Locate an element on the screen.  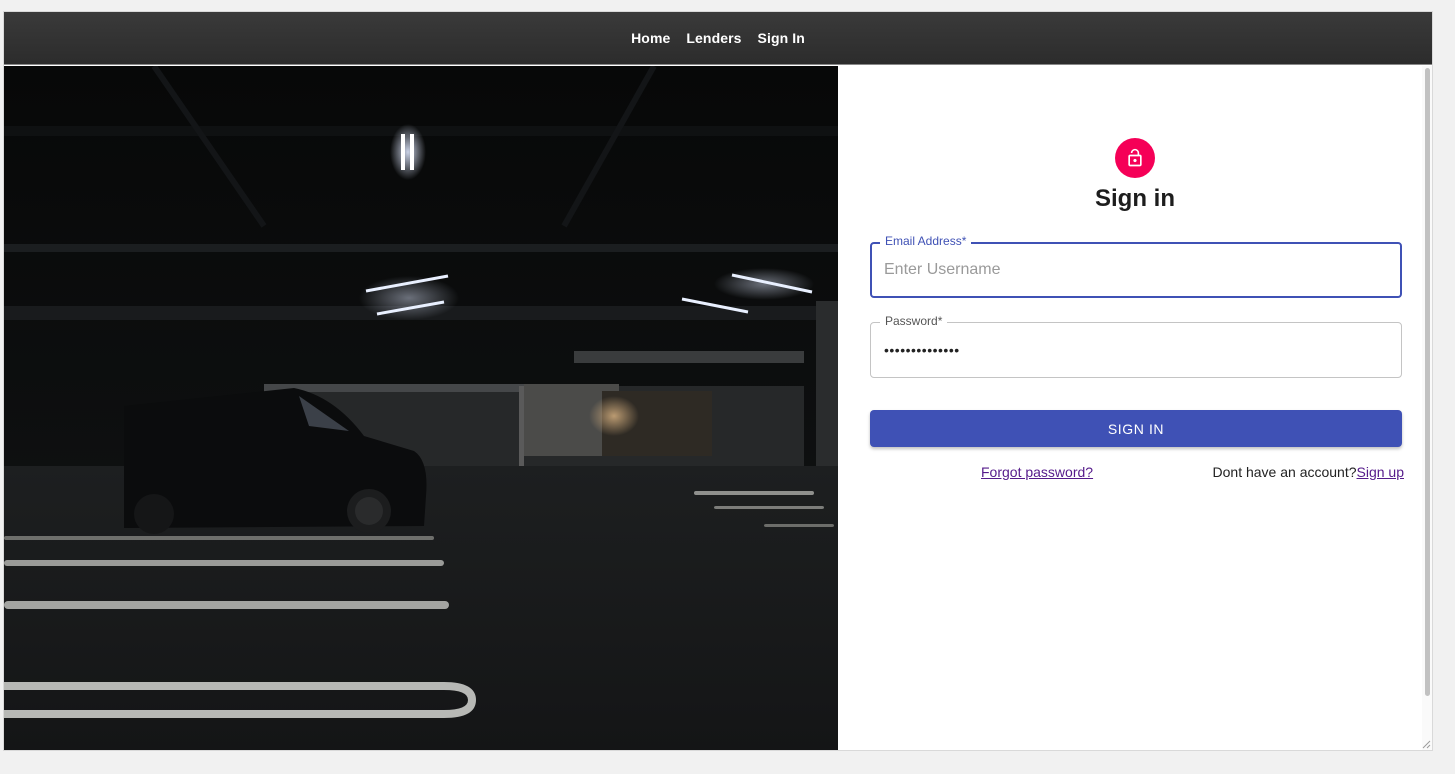
page-title: Sign in is located at coordinates (1135, 198).